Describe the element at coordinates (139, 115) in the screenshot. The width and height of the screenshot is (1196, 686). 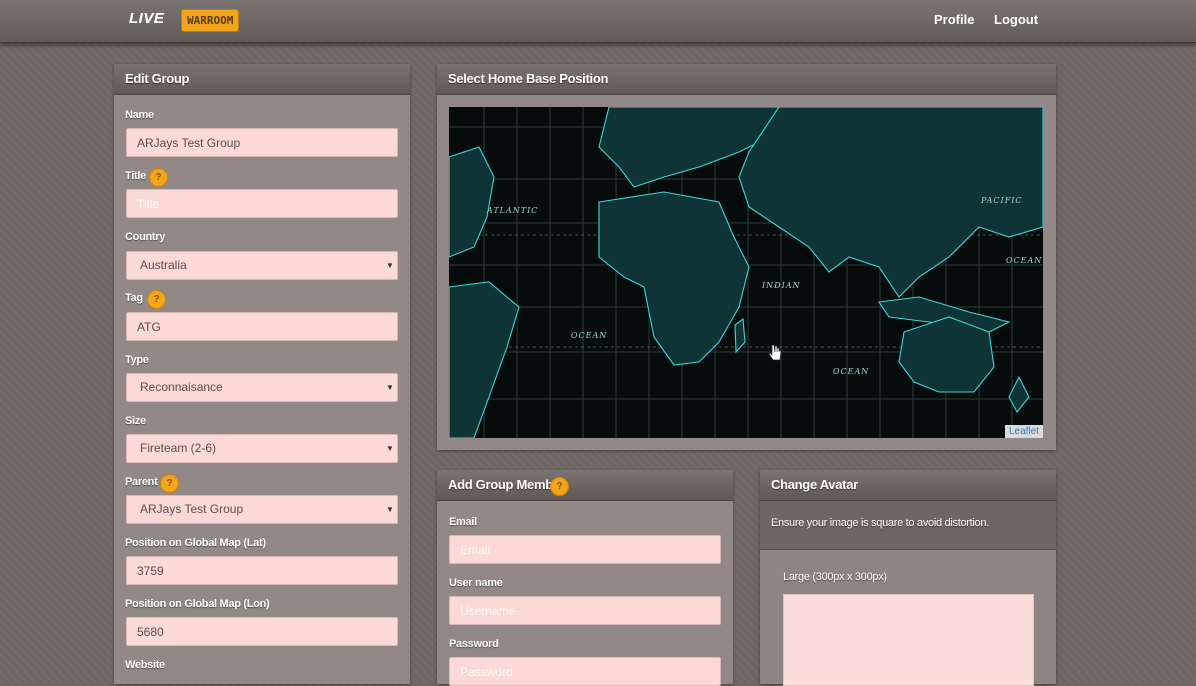
I see `name-label: Name` at that location.